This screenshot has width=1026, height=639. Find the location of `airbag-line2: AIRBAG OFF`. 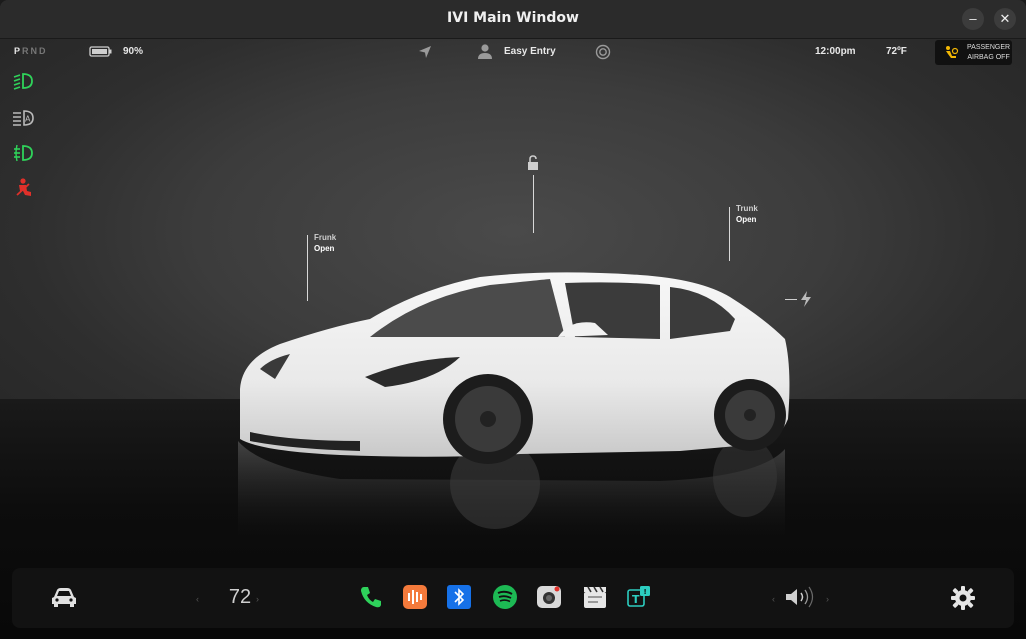

airbag-line2: AIRBAG OFF is located at coordinates (988, 57).